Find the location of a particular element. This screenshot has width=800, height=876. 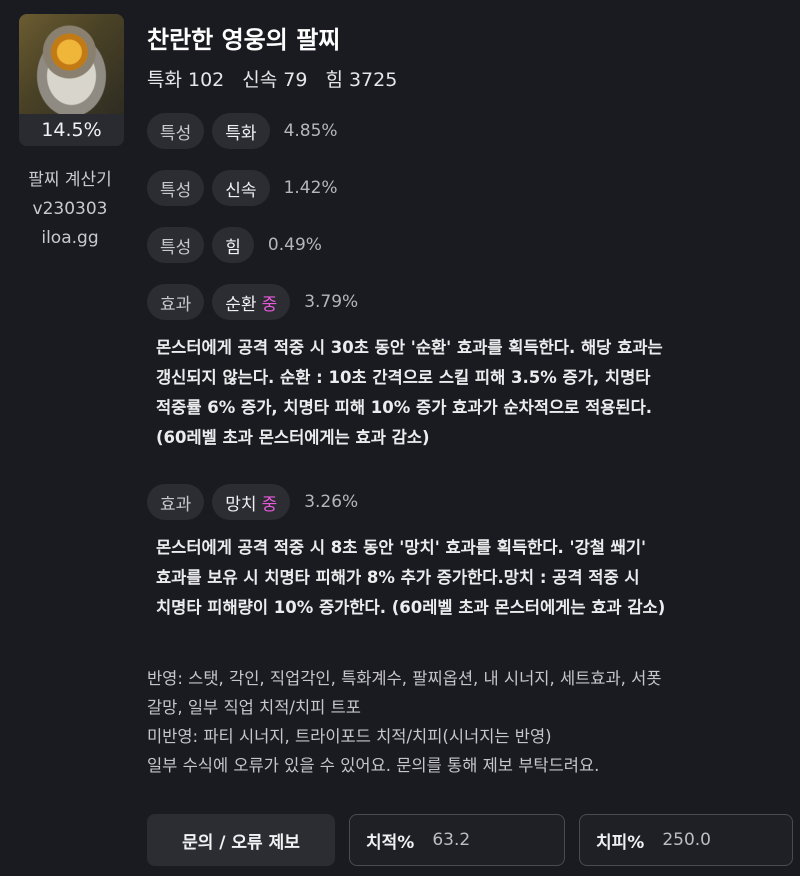

calculator-version: v230303 is located at coordinates (70, 209).